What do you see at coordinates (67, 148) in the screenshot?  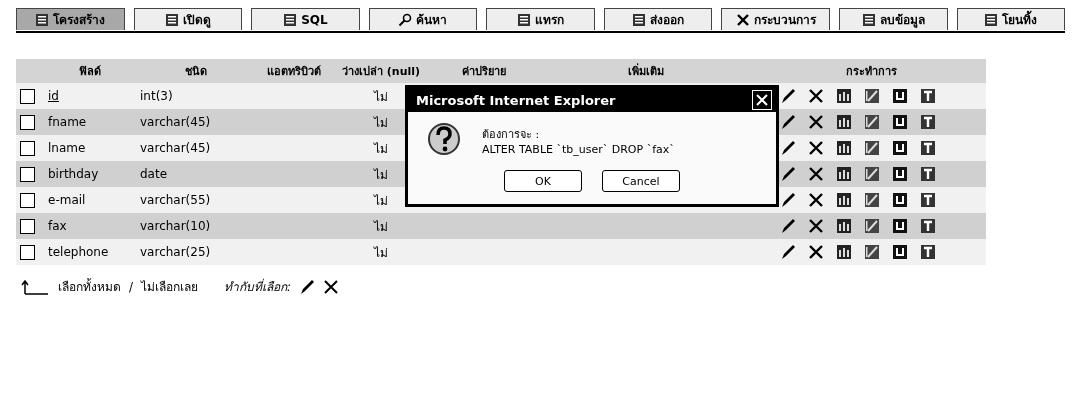 I see `table-cell: lname` at bounding box center [67, 148].